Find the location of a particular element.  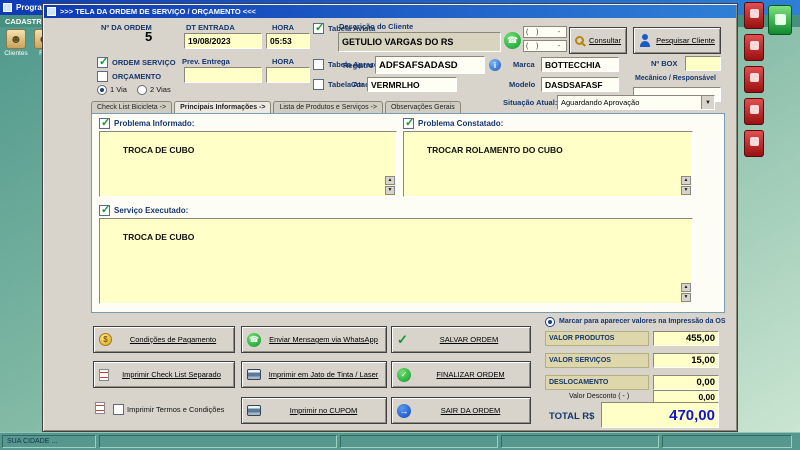

prev-hora-field is located at coordinates (288, 75).